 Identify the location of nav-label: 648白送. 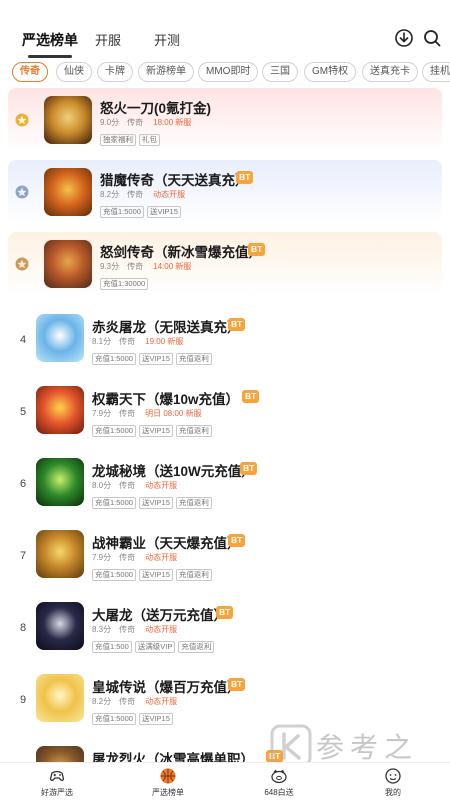
(279, 792).